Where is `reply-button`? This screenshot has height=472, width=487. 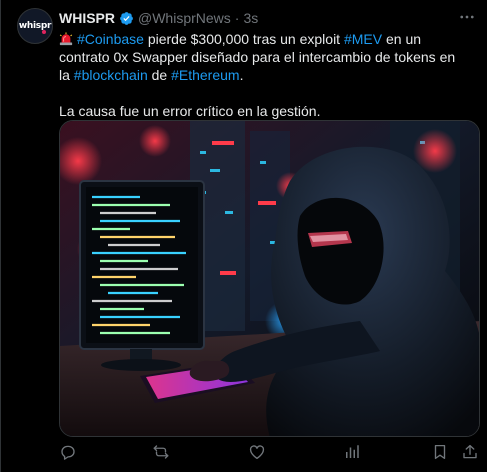 reply-button is located at coordinates (68, 454).